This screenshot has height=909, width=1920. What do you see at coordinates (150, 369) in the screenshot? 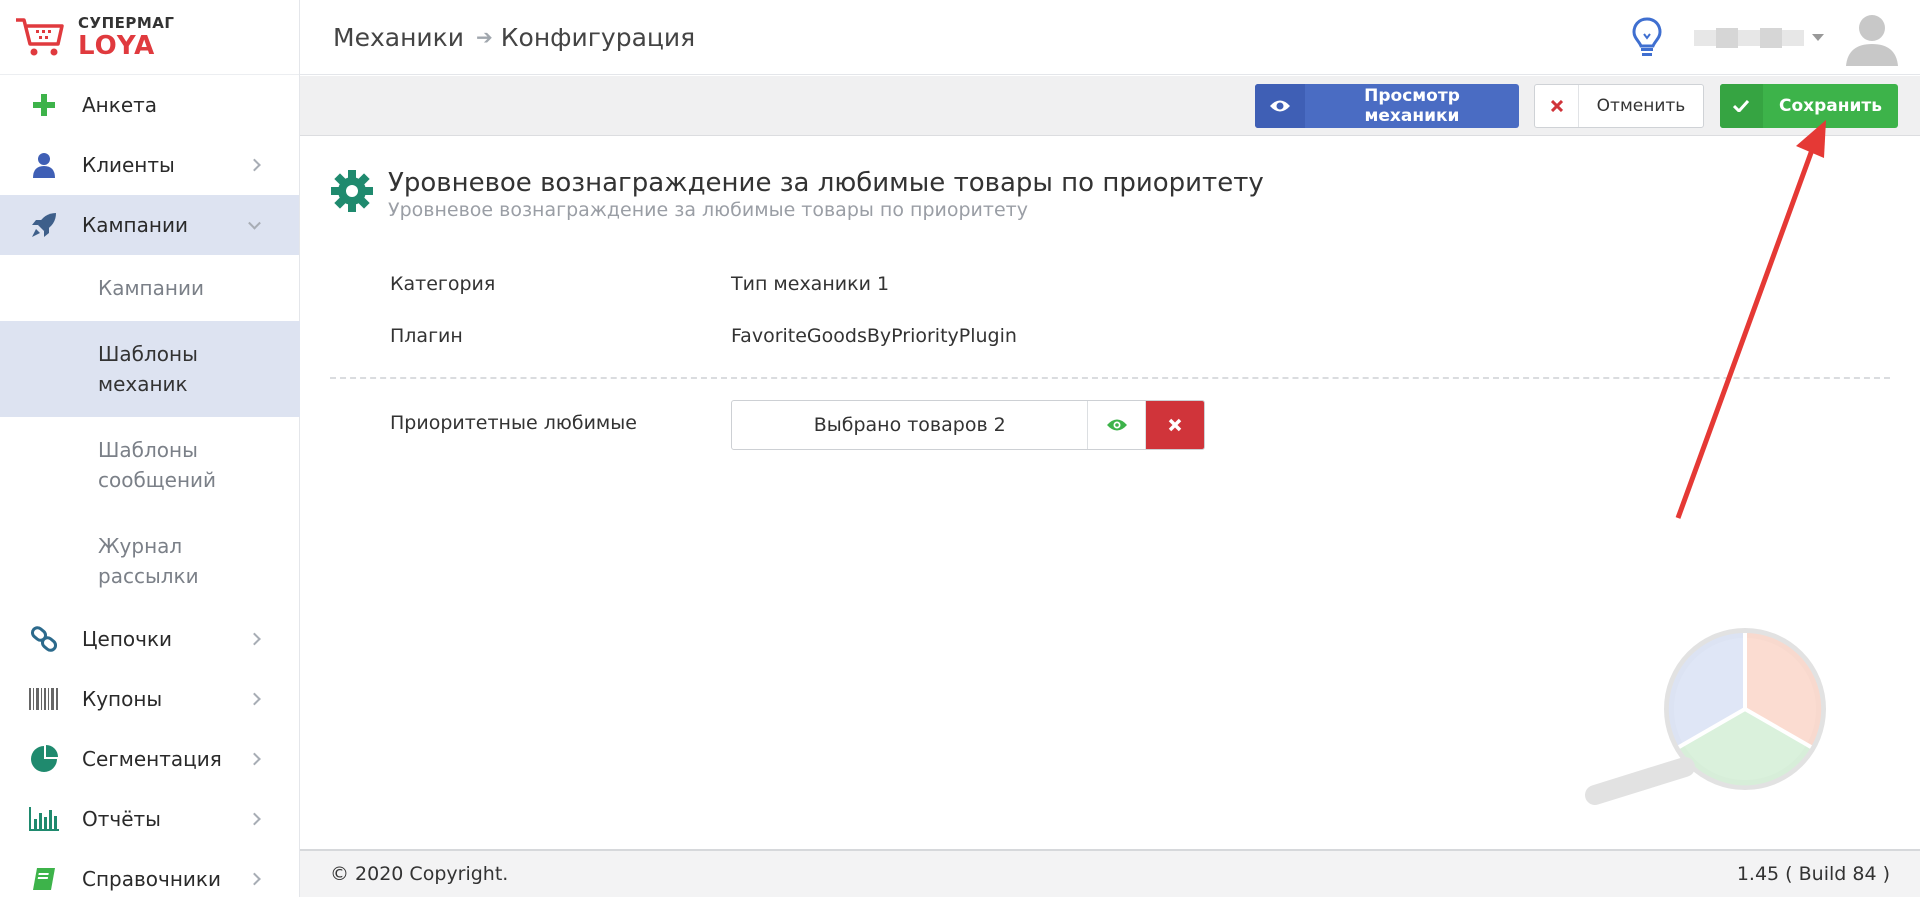
I see `sidebar-subitem-mechanic-templates: Шаблоны механик` at bounding box center [150, 369].